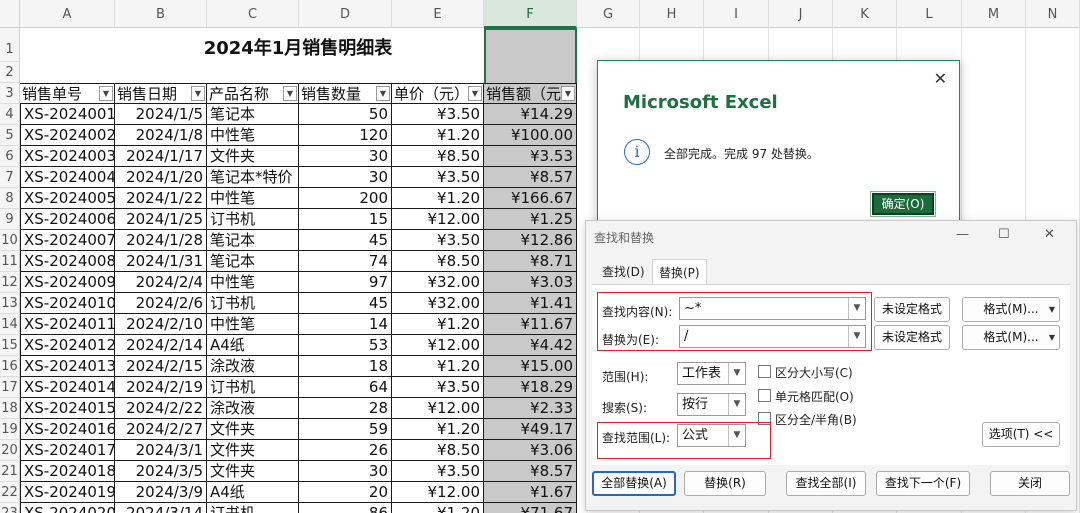 The image size is (1080, 513). I want to click on table-cell: 2024/1/28, so click(161, 240).